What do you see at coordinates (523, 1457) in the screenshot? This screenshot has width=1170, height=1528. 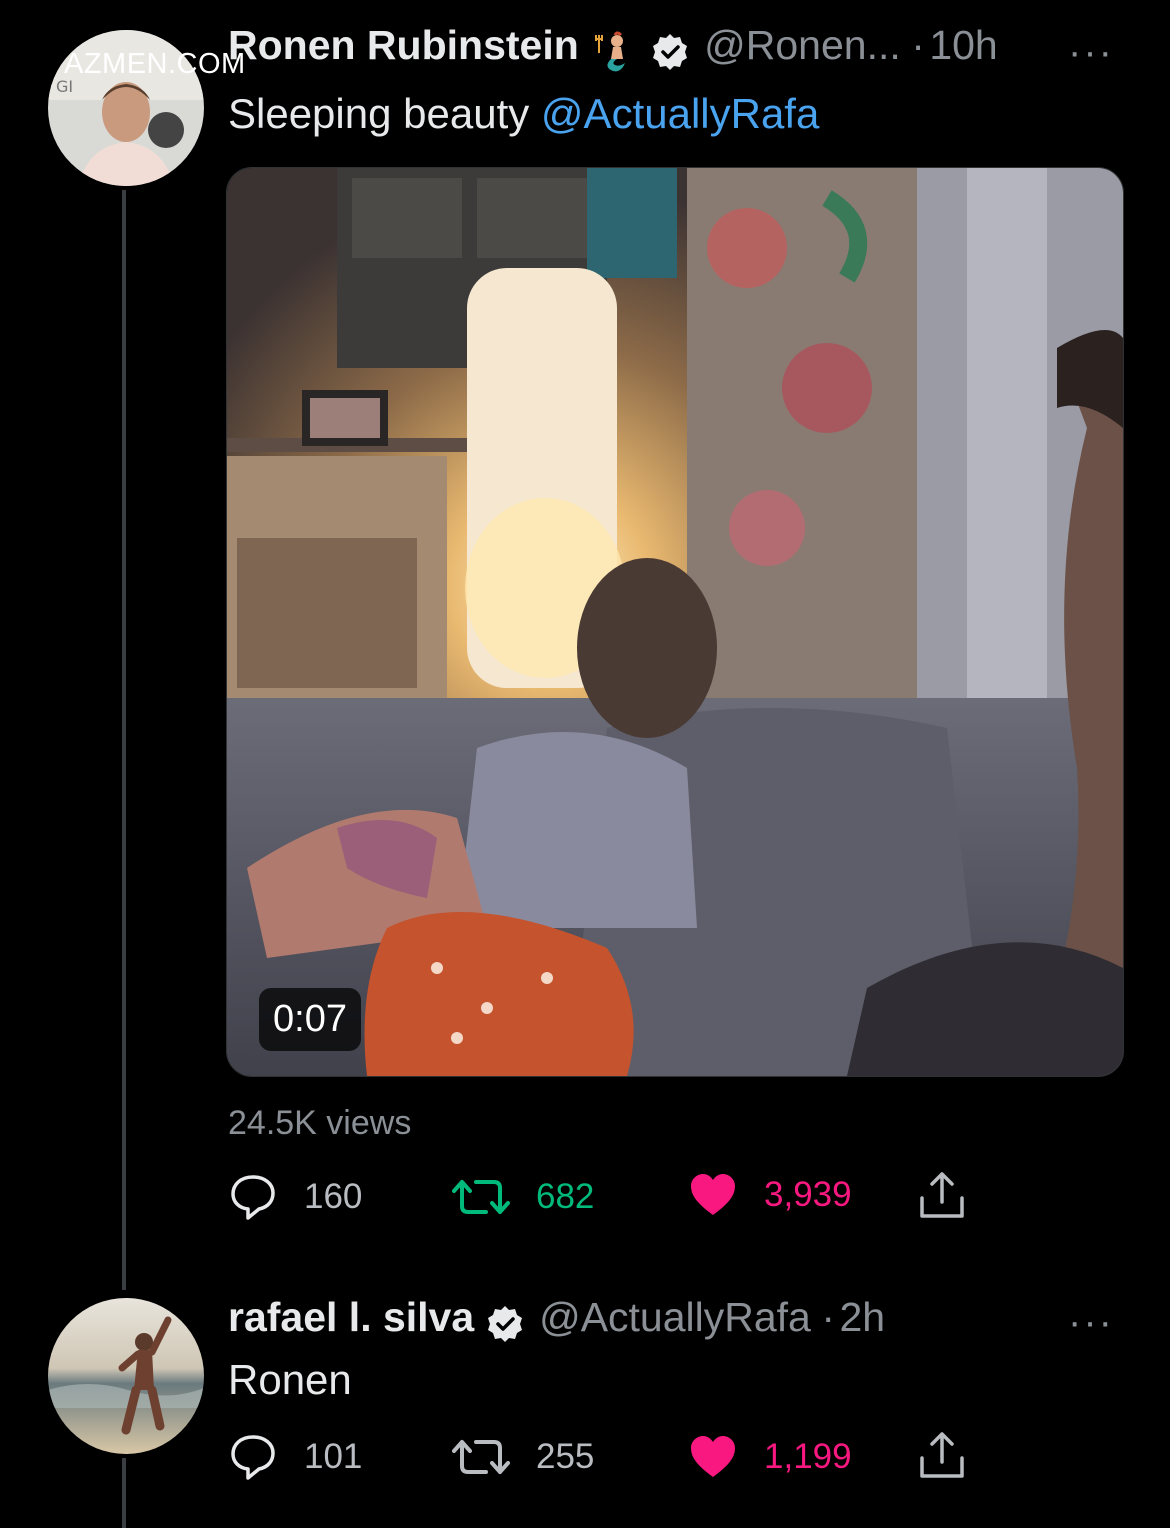 I see `retweet-button: 255` at bounding box center [523, 1457].